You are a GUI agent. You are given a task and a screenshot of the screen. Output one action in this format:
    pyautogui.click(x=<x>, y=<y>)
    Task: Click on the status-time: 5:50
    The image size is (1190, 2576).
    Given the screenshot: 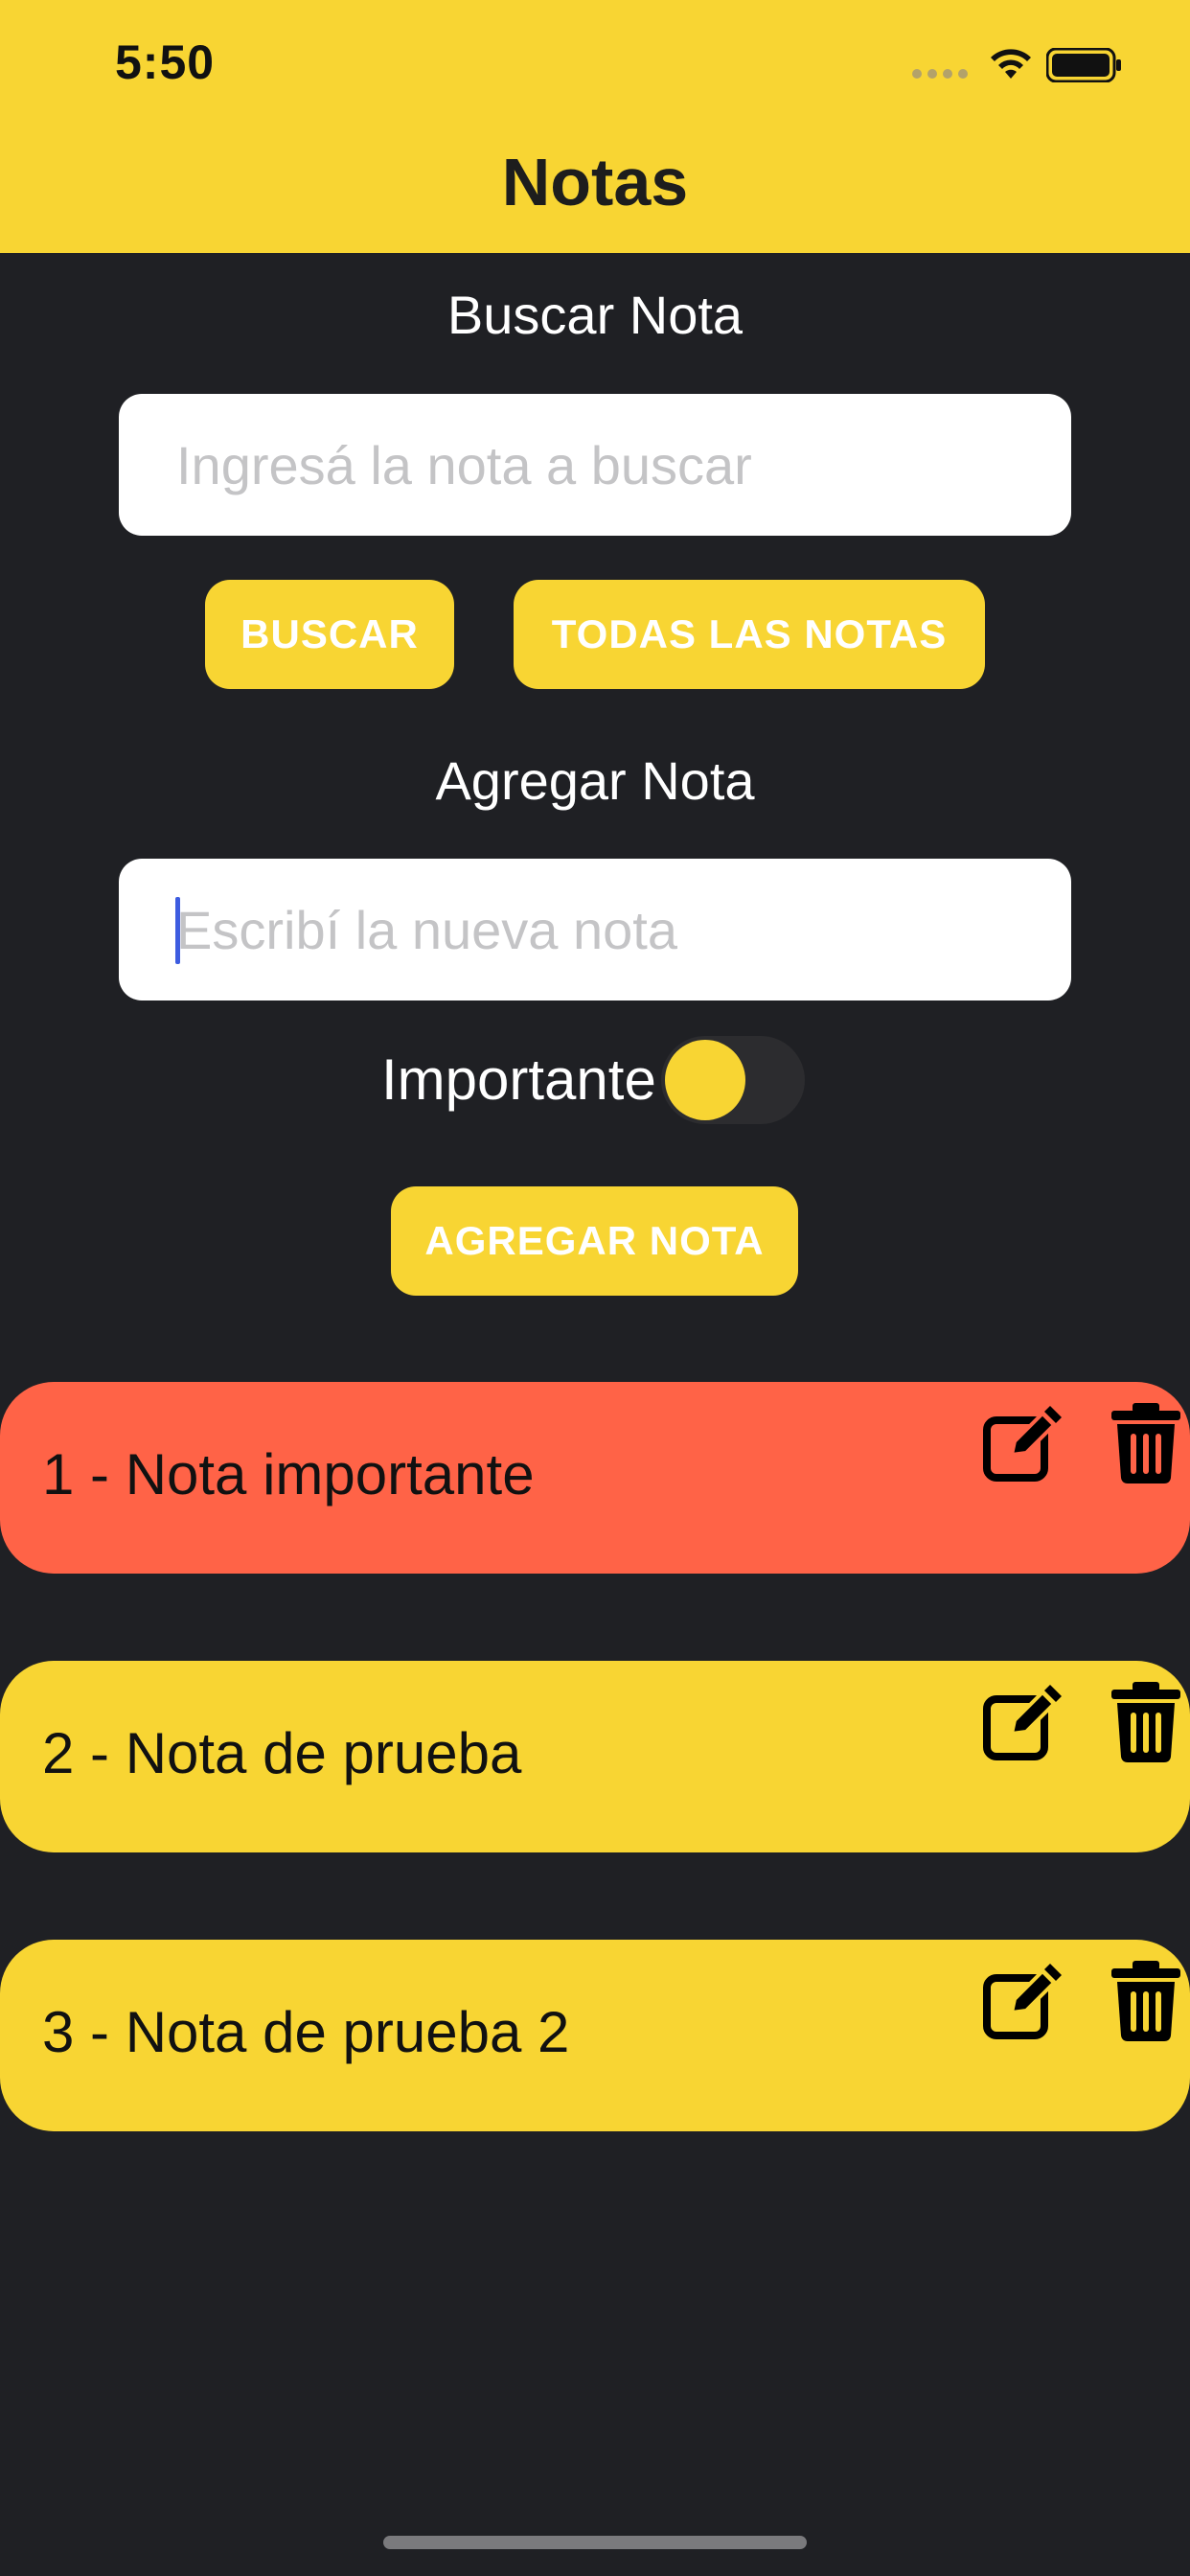 What is the action you would take?
    pyautogui.click(x=166, y=62)
    